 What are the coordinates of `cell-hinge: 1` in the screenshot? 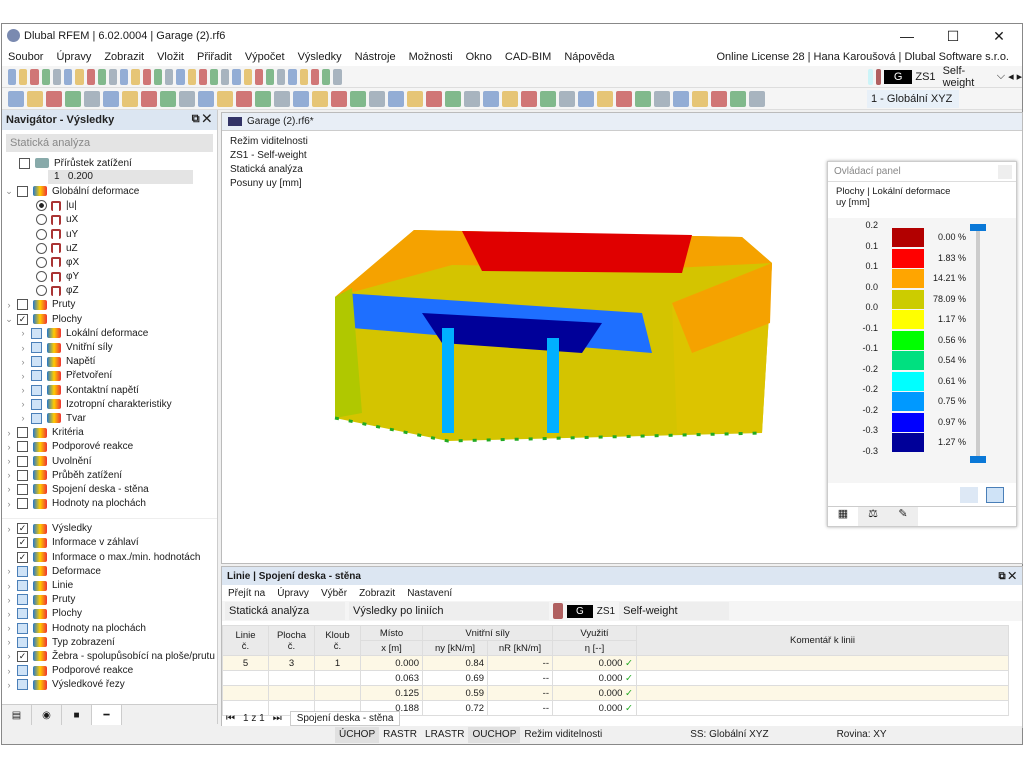 It's located at (337, 663).